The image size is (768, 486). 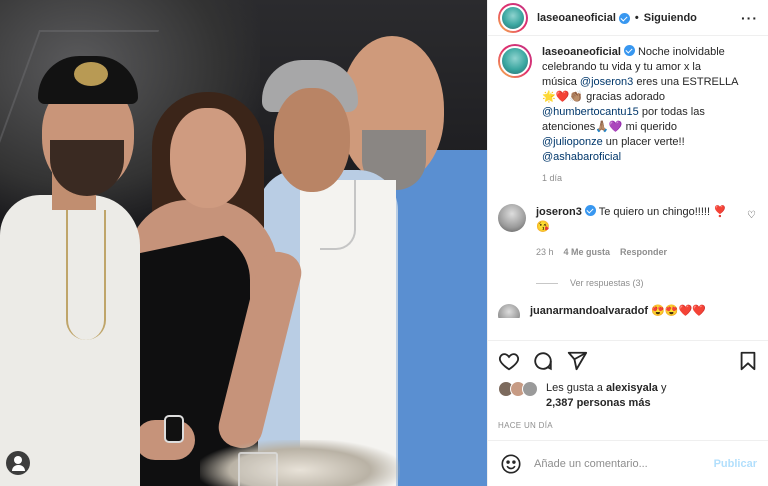 What do you see at coordinates (338, 215) in the screenshot?
I see `person-3-necklace` at bounding box center [338, 215].